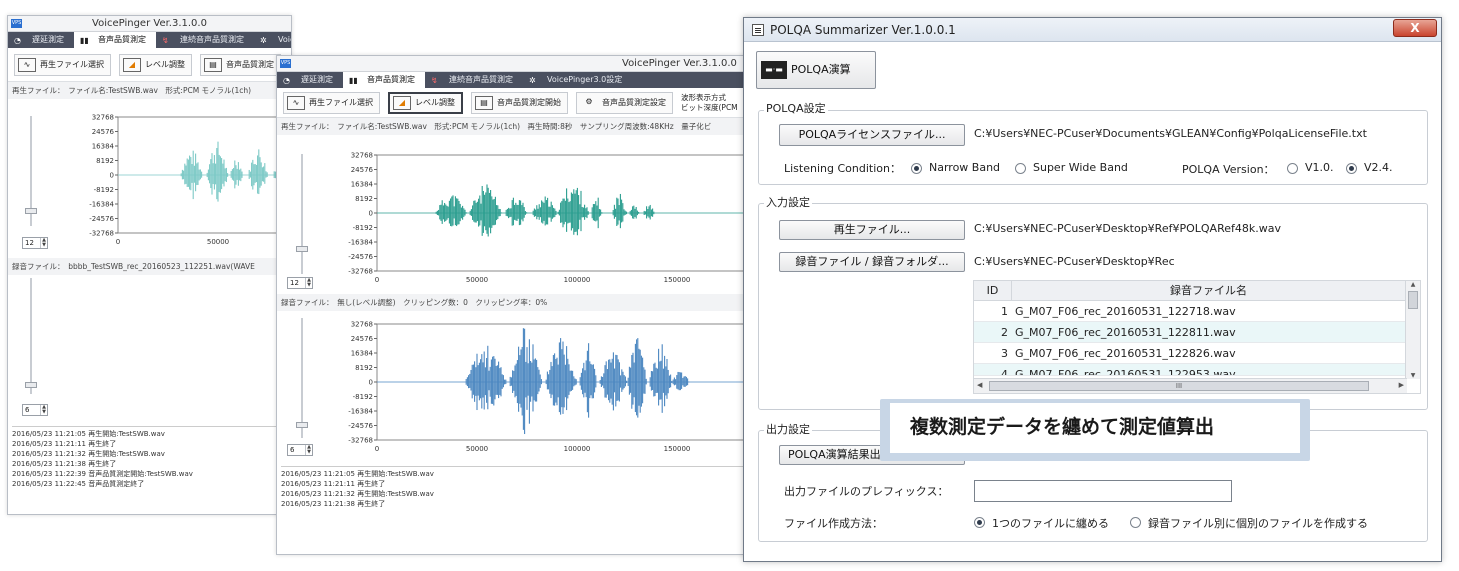 Image resolution: width=1459 pixels, height=571 pixels. What do you see at coordinates (362, 156) in the screenshot?
I see `y-tick-label: 32768` at bounding box center [362, 156].